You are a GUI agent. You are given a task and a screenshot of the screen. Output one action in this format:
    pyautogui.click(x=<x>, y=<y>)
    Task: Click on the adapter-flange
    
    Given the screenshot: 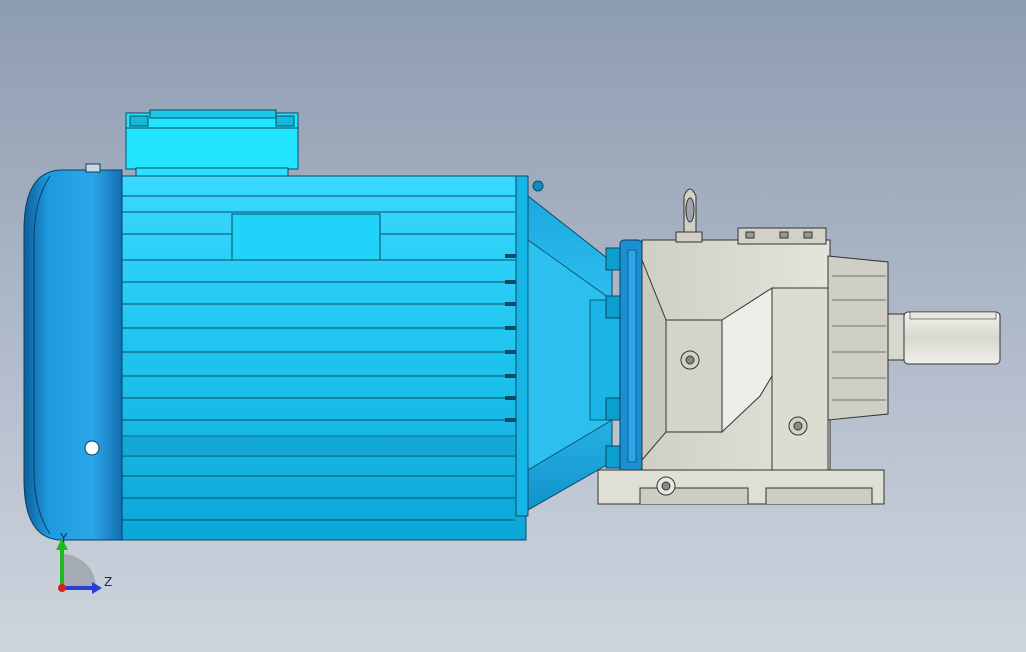 What is the action you would take?
    pyautogui.click(x=585, y=352)
    